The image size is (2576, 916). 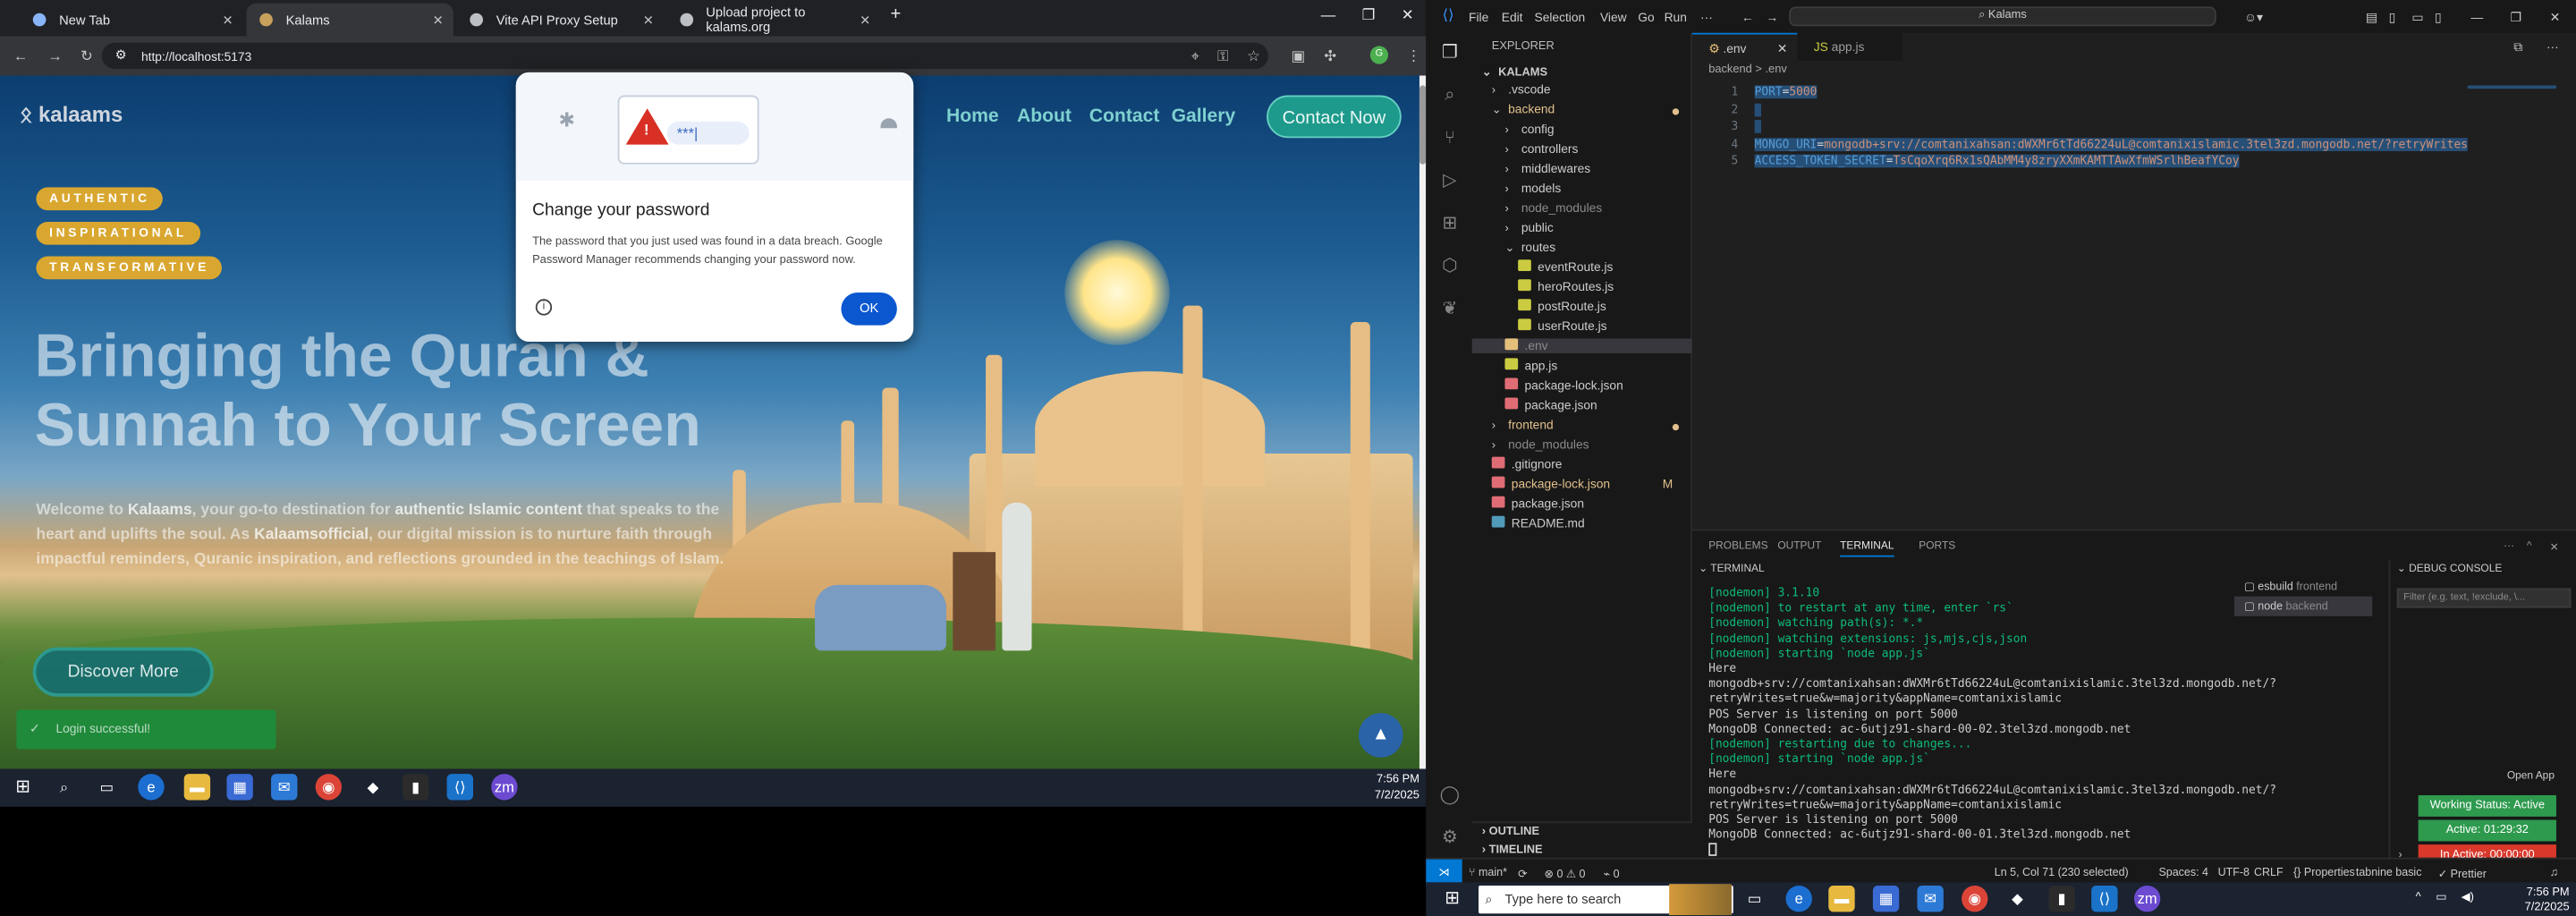 What do you see at coordinates (1044, 116) in the screenshot?
I see `nav-about: About` at bounding box center [1044, 116].